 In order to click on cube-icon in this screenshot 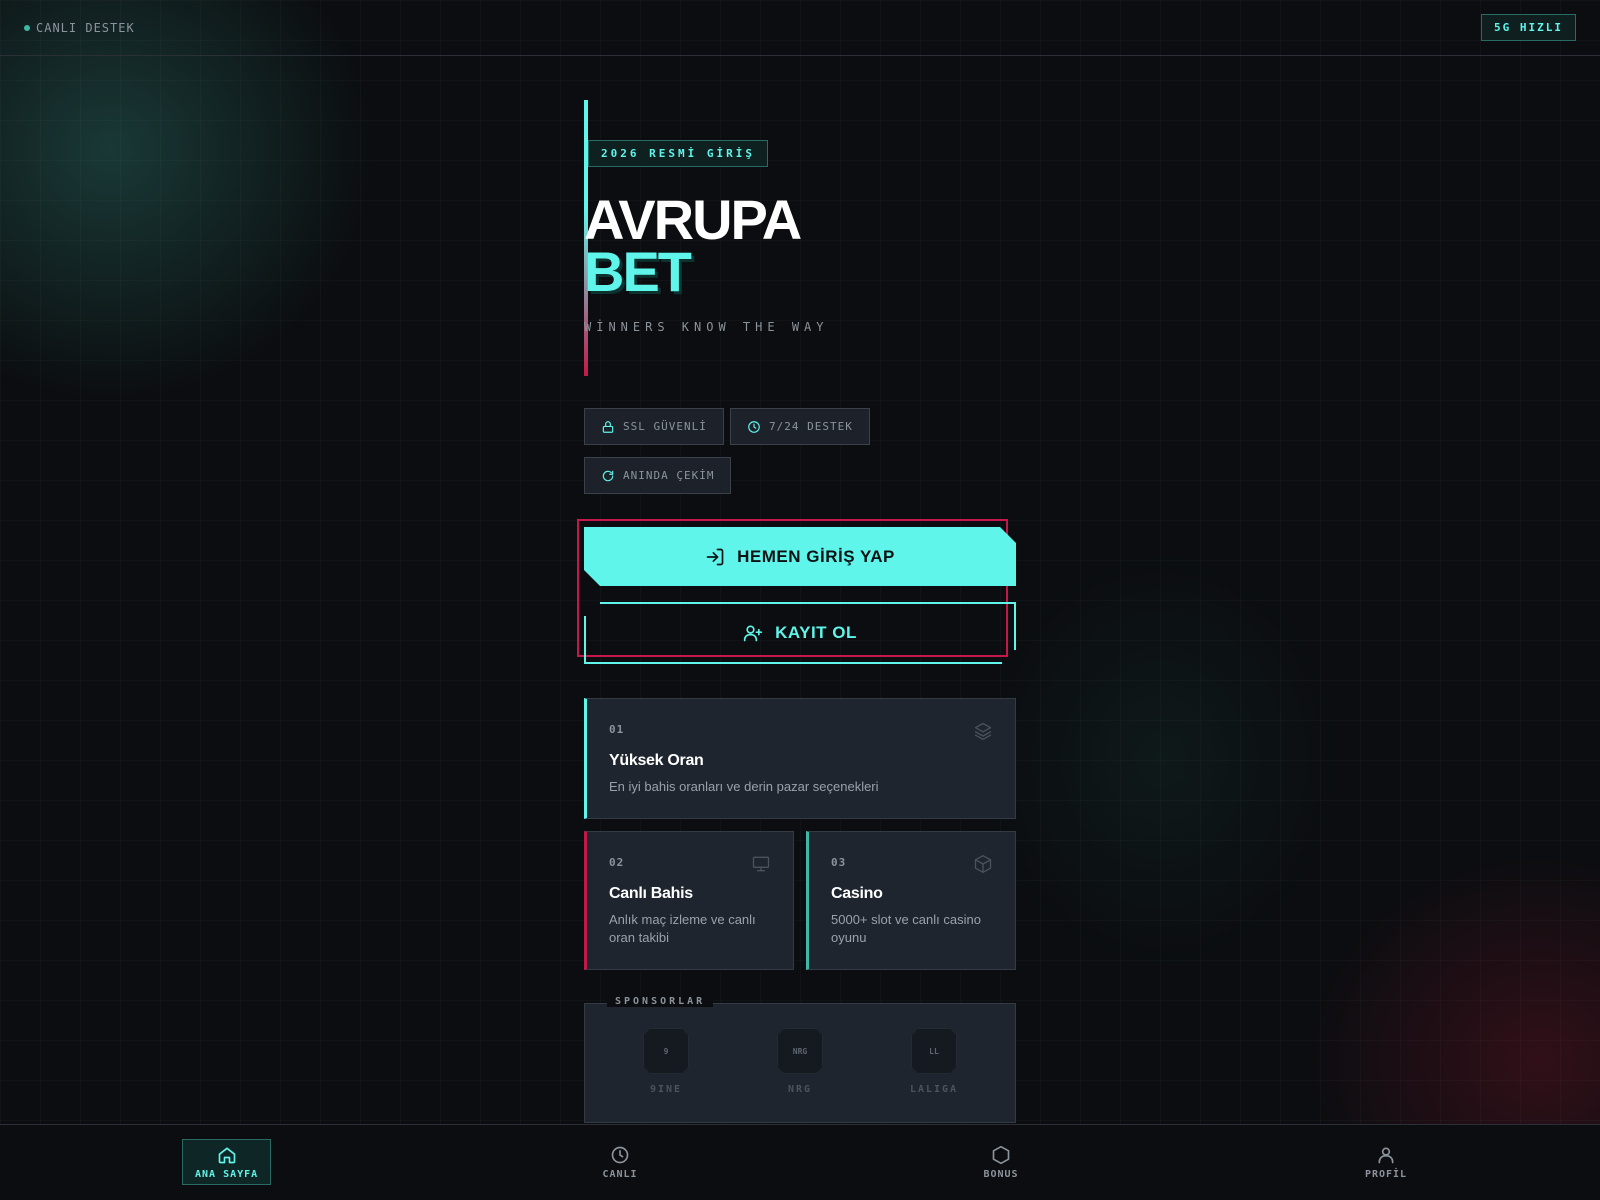, I will do `click(983, 864)`.